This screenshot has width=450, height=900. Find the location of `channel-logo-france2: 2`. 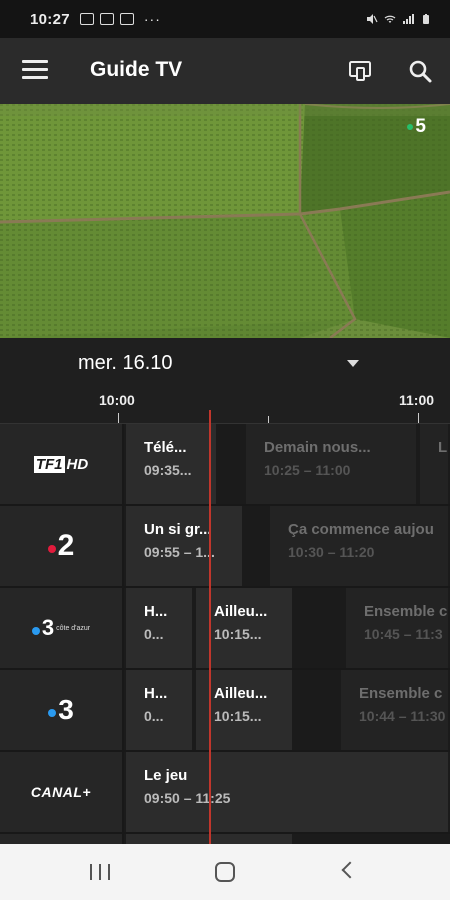

channel-logo-france2: 2 is located at coordinates (62, 546).